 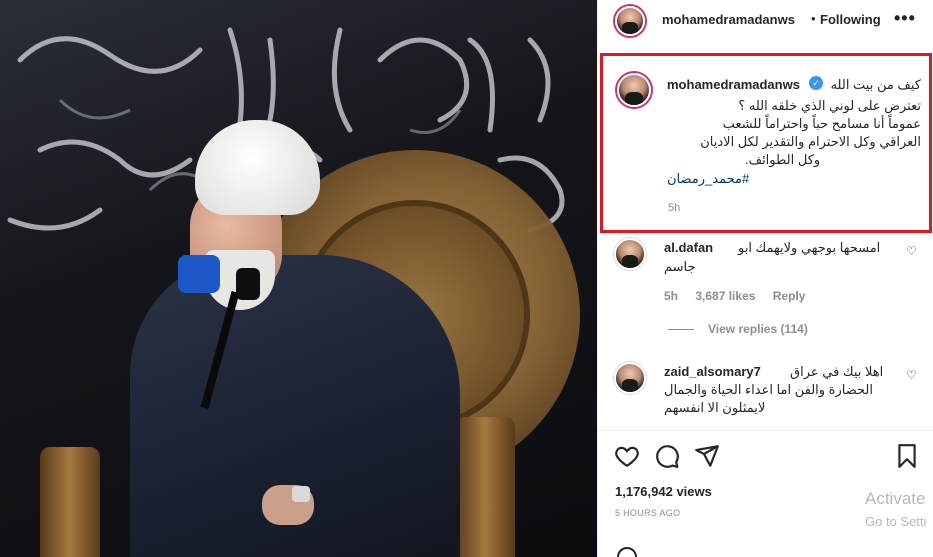 What do you see at coordinates (765, 453) in the screenshot?
I see `action-bar` at bounding box center [765, 453].